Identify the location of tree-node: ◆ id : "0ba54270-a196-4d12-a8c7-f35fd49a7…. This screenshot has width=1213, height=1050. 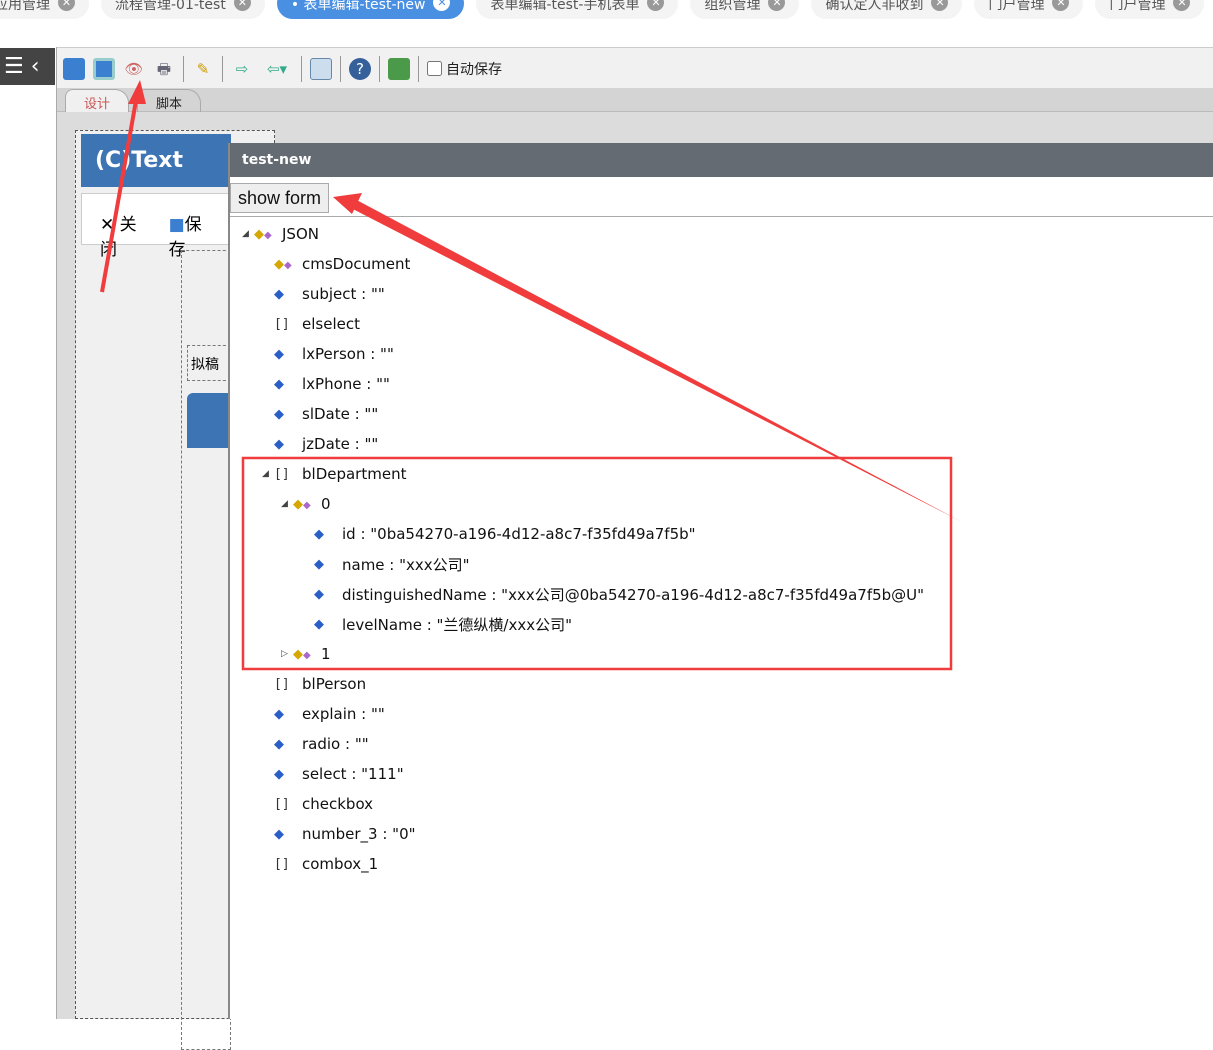
(499, 534).